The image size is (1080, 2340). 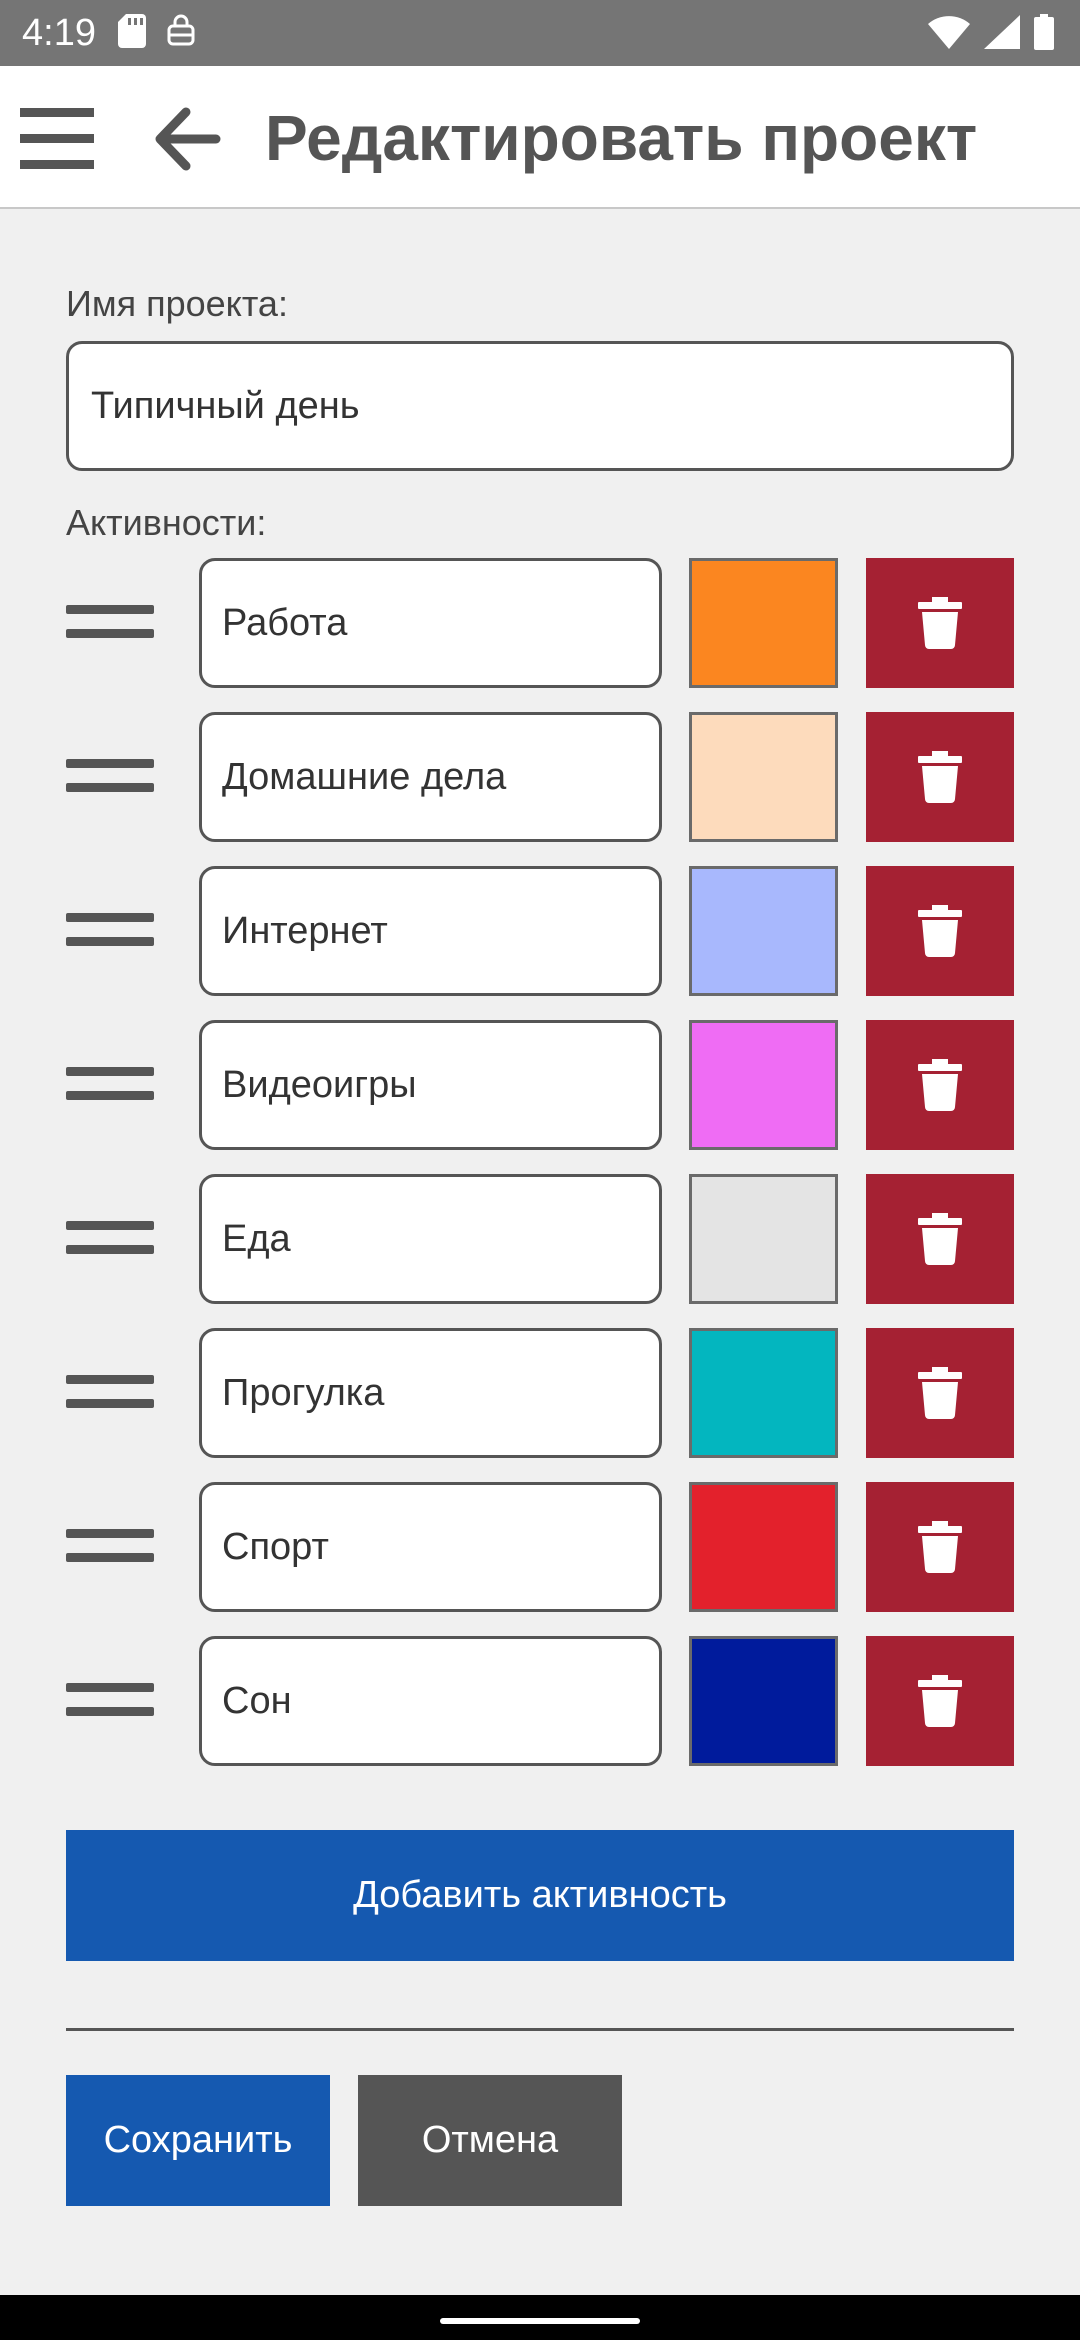 What do you see at coordinates (430, 777) in the screenshot?
I see `activity-name-input: Домашние дела` at bounding box center [430, 777].